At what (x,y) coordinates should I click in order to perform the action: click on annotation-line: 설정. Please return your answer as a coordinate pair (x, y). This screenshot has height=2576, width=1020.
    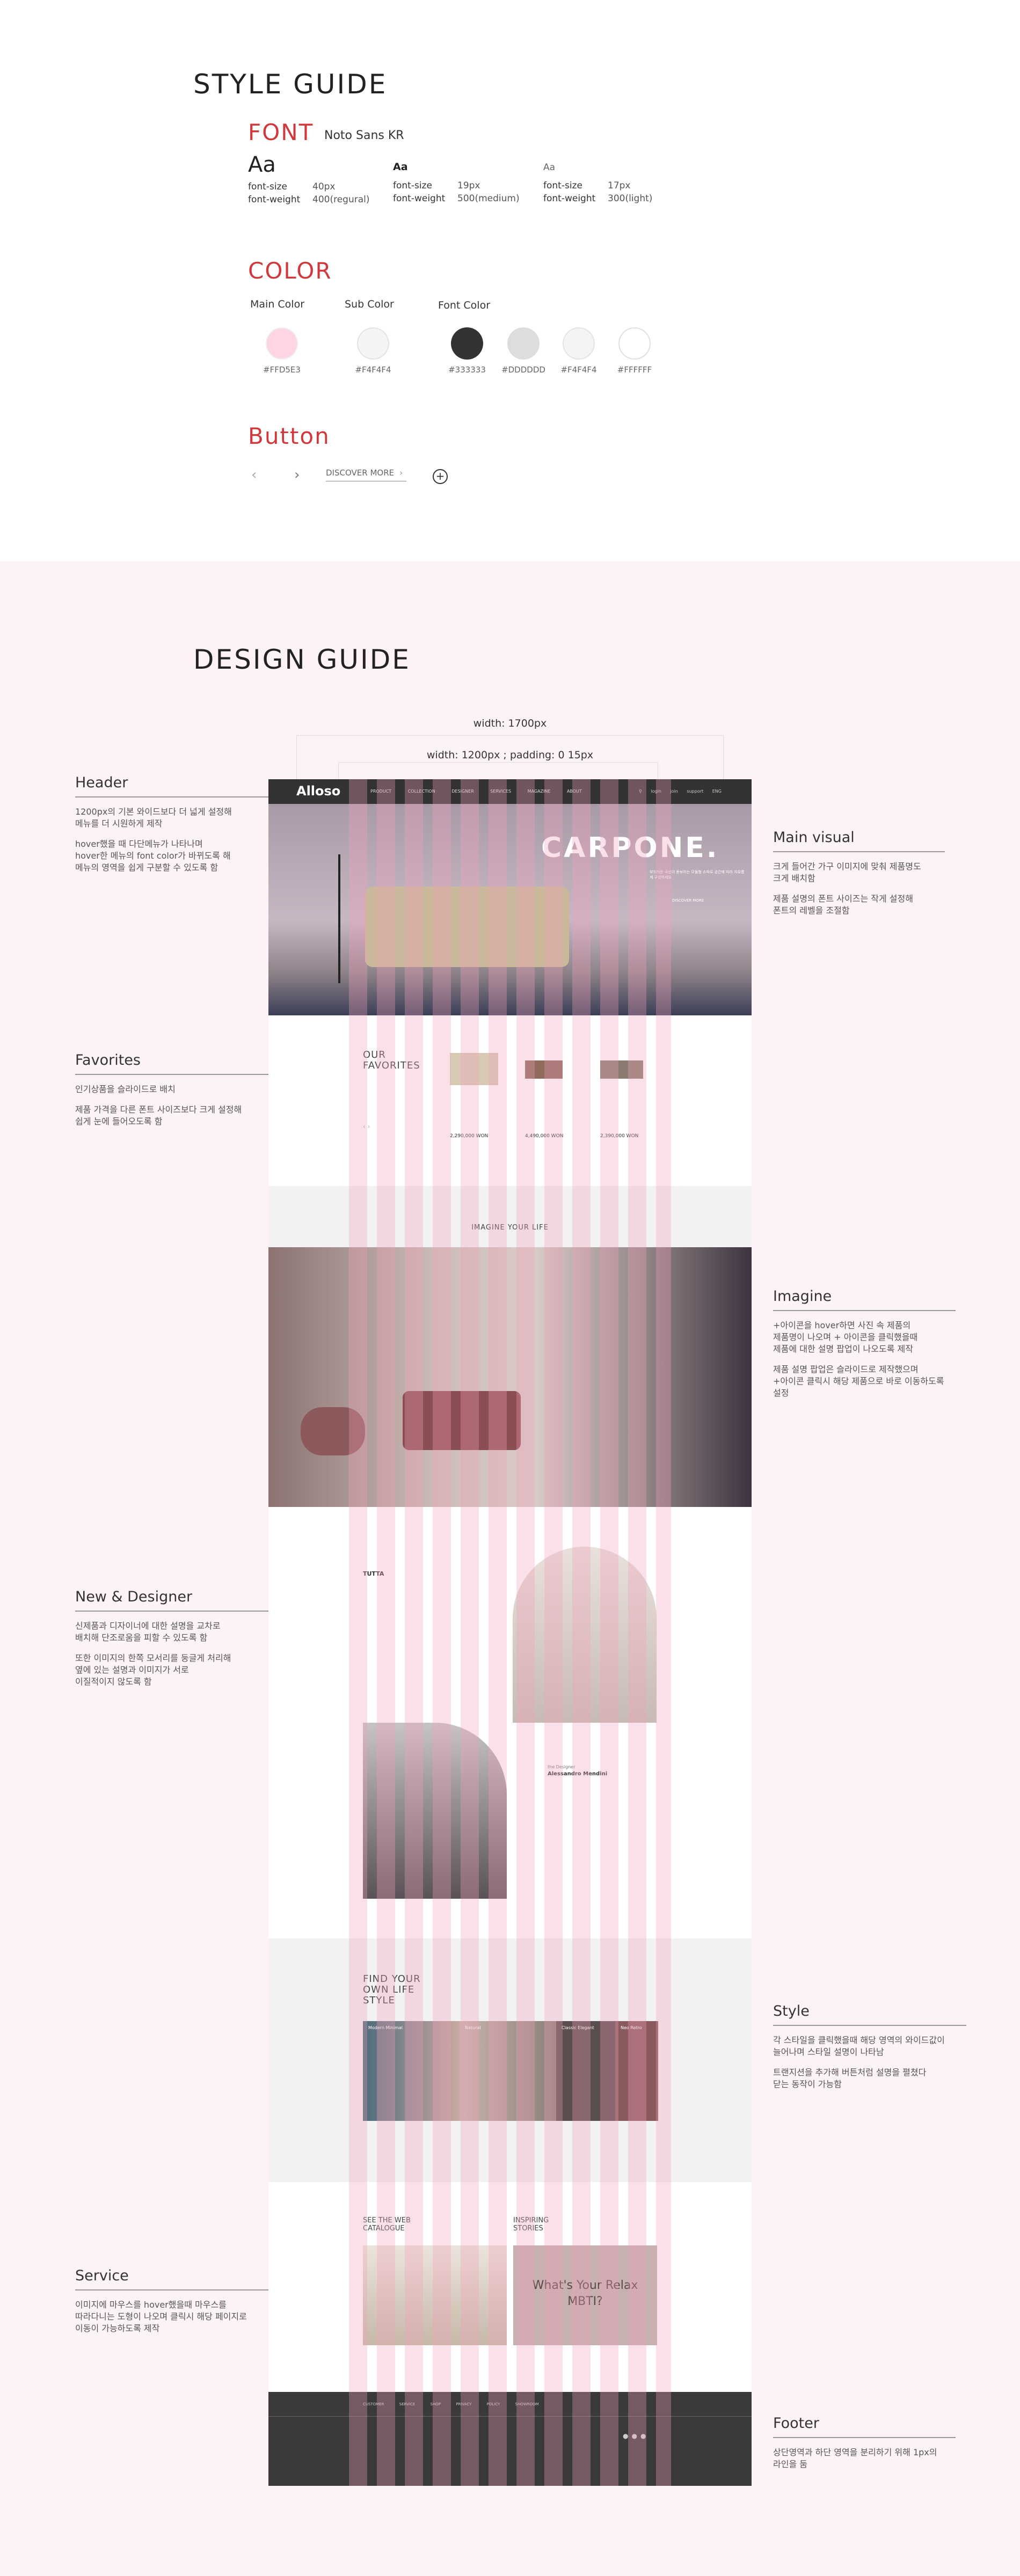
    Looking at the image, I should click on (781, 1393).